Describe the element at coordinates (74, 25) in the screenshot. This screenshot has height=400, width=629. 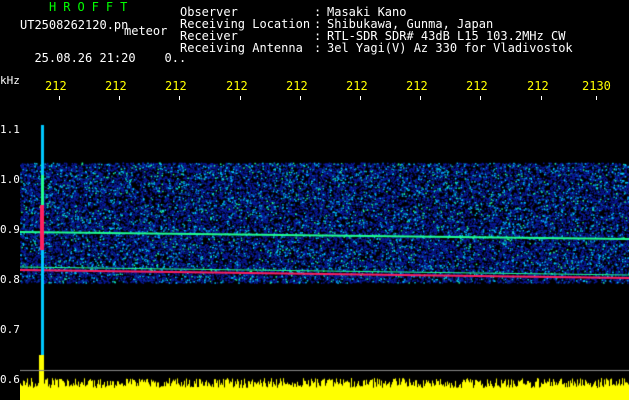
I see `file-name: UT2508262120.pn` at that location.